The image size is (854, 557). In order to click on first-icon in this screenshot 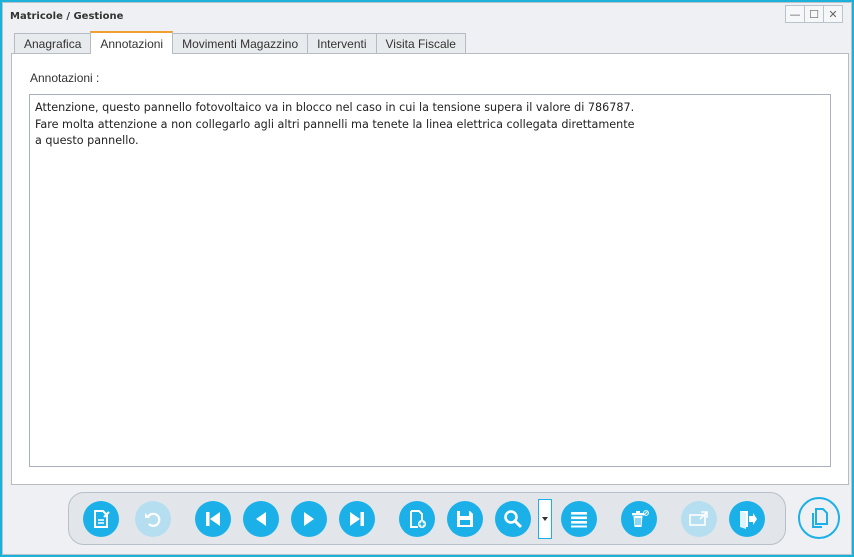, I will do `click(213, 519)`.